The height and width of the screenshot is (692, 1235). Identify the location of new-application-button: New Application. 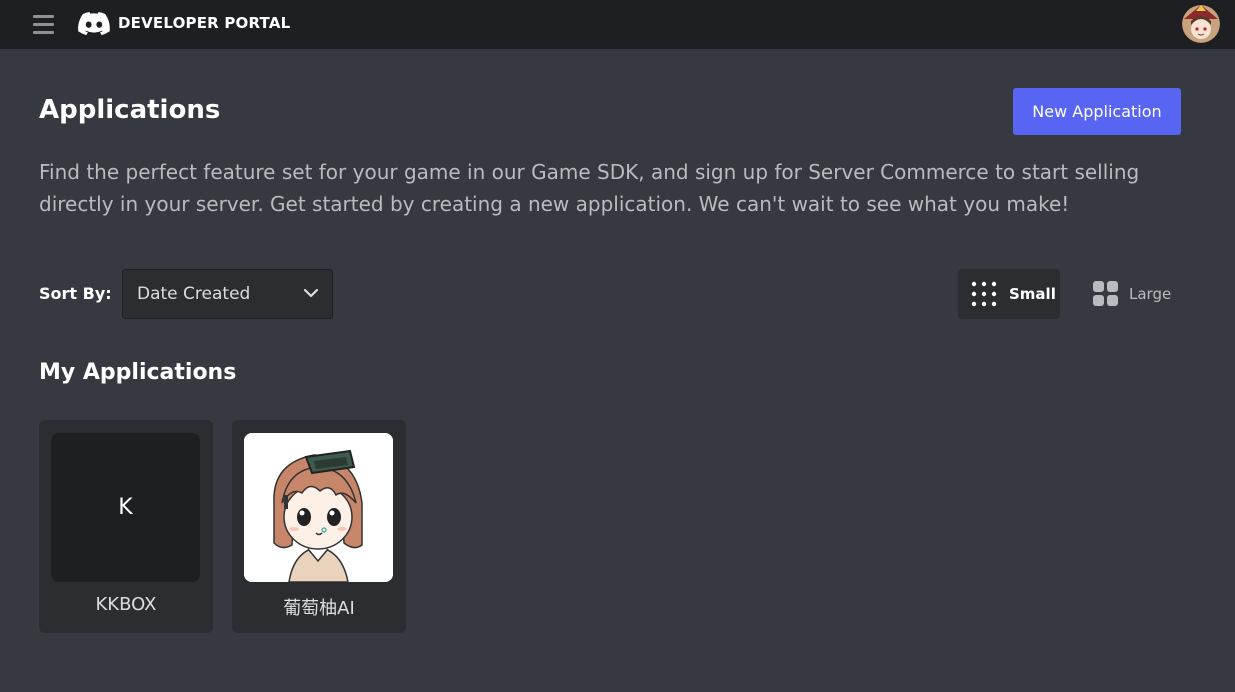
(1097, 111).